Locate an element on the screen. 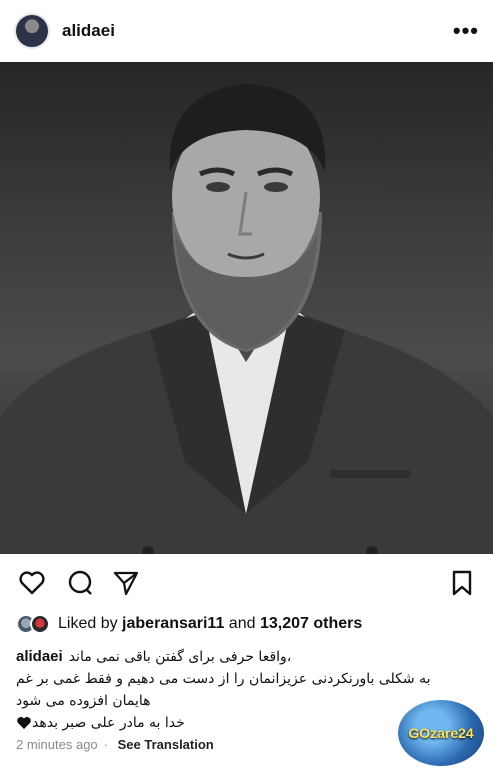  black-heart-icon is located at coordinates (24, 723).